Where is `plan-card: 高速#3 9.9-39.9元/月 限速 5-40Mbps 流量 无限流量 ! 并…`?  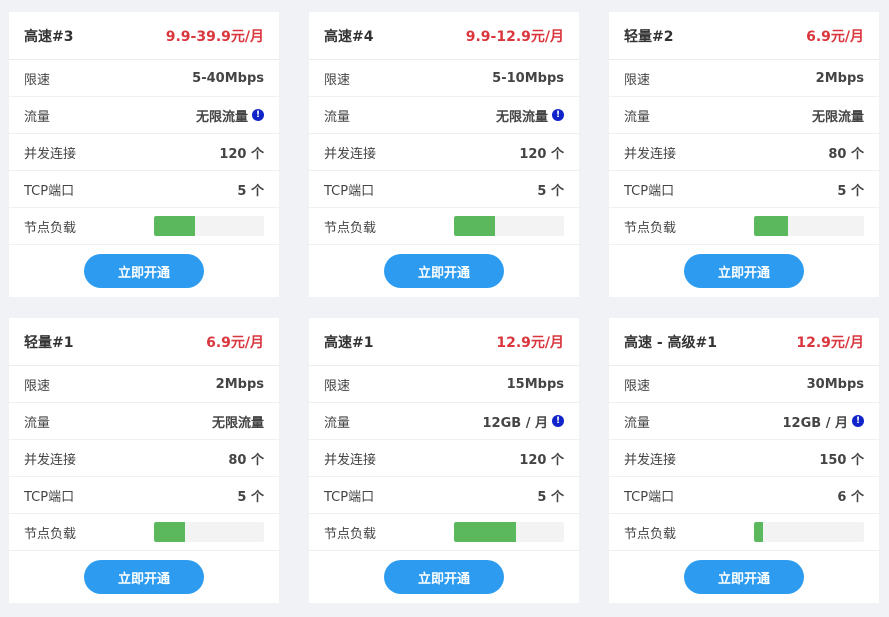 plan-card: 高速#3 9.9-39.9元/月 限速 5-40Mbps 流量 无限流量 ! 并… is located at coordinates (144, 154).